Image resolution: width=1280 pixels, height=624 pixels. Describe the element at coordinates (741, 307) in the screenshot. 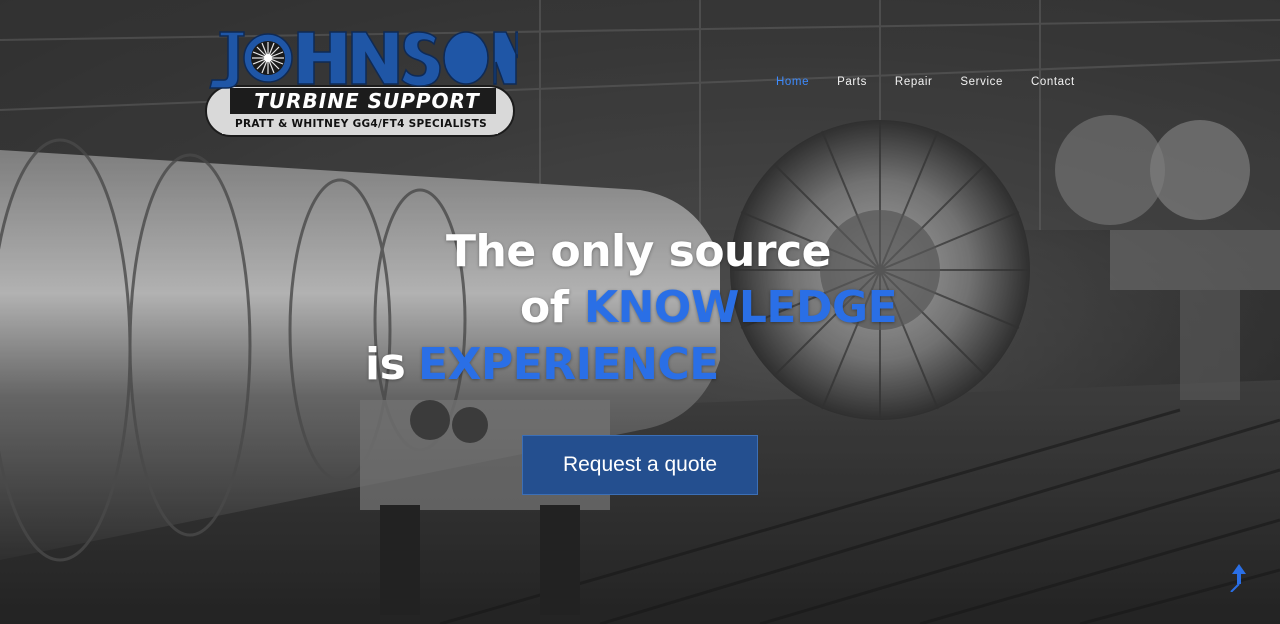

I see `headline-highlight-knowledge: KNOWLEDGE` at that location.